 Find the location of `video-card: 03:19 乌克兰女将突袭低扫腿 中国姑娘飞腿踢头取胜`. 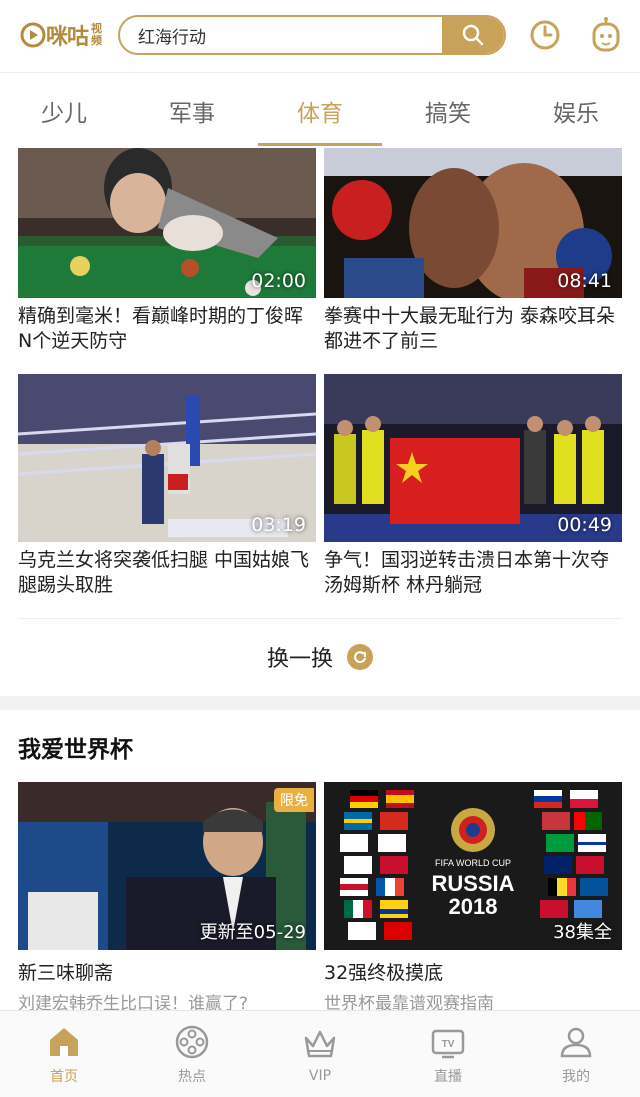

video-card: 03:19 乌克兰女将突袭低扫腿 中国姑娘飞腿踢头取胜 is located at coordinates (167, 486).